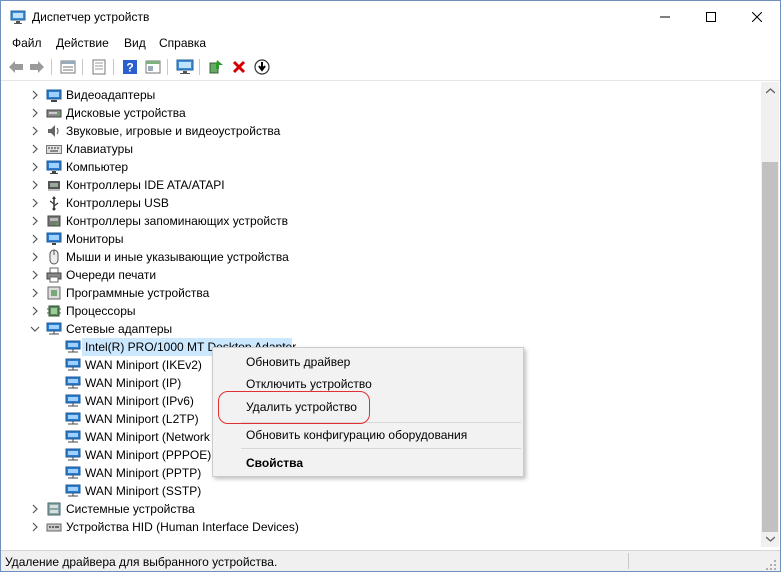 Image resolution: width=781 pixels, height=572 pixels. I want to click on maximize-icon, so click(711, 16).